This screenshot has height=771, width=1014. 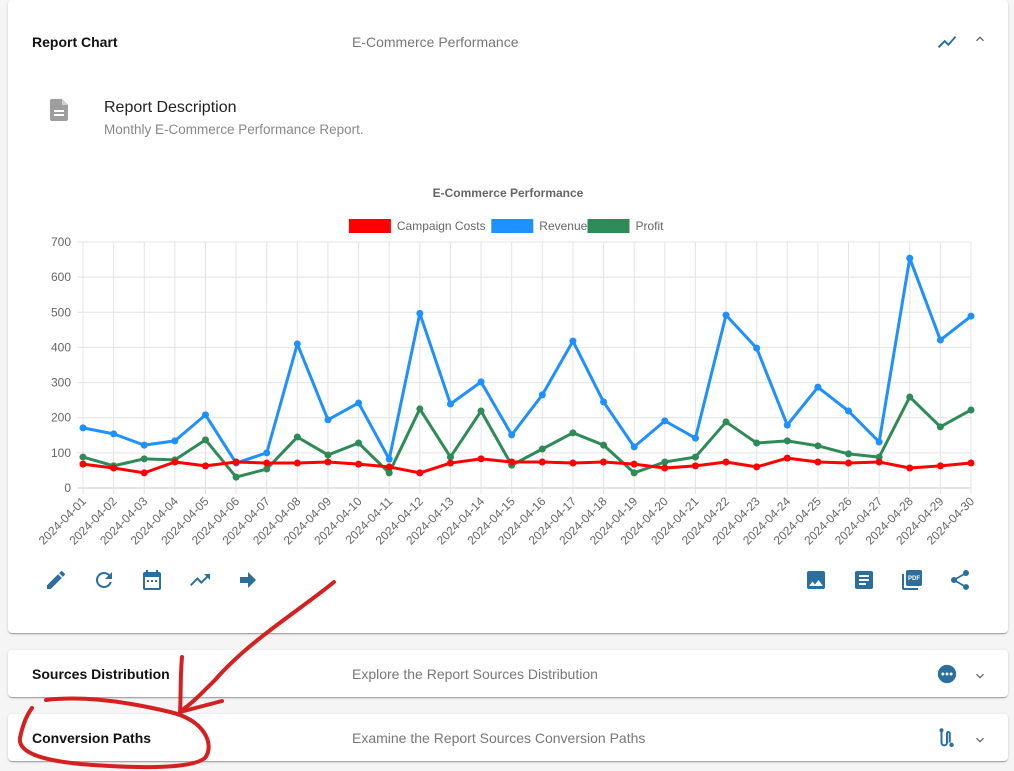 What do you see at coordinates (56, 580) in the screenshot?
I see `edit-icon` at bounding box center [56, 580].